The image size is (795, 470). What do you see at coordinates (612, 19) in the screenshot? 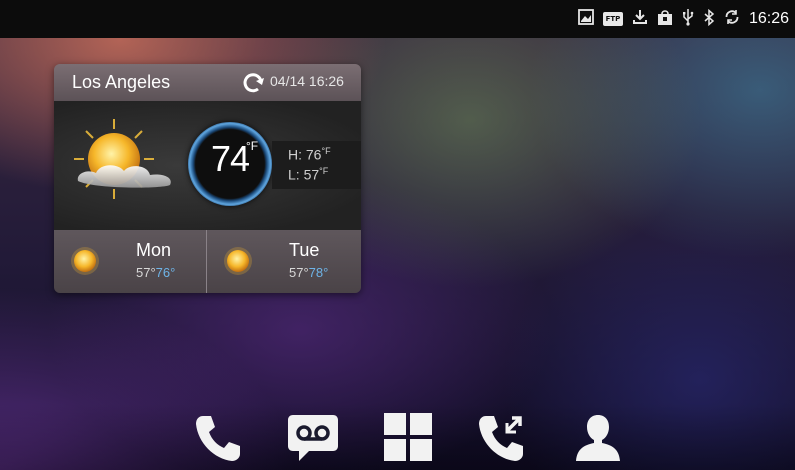
I see `ftp-icon: FTP` at bounding box center [612, 19].